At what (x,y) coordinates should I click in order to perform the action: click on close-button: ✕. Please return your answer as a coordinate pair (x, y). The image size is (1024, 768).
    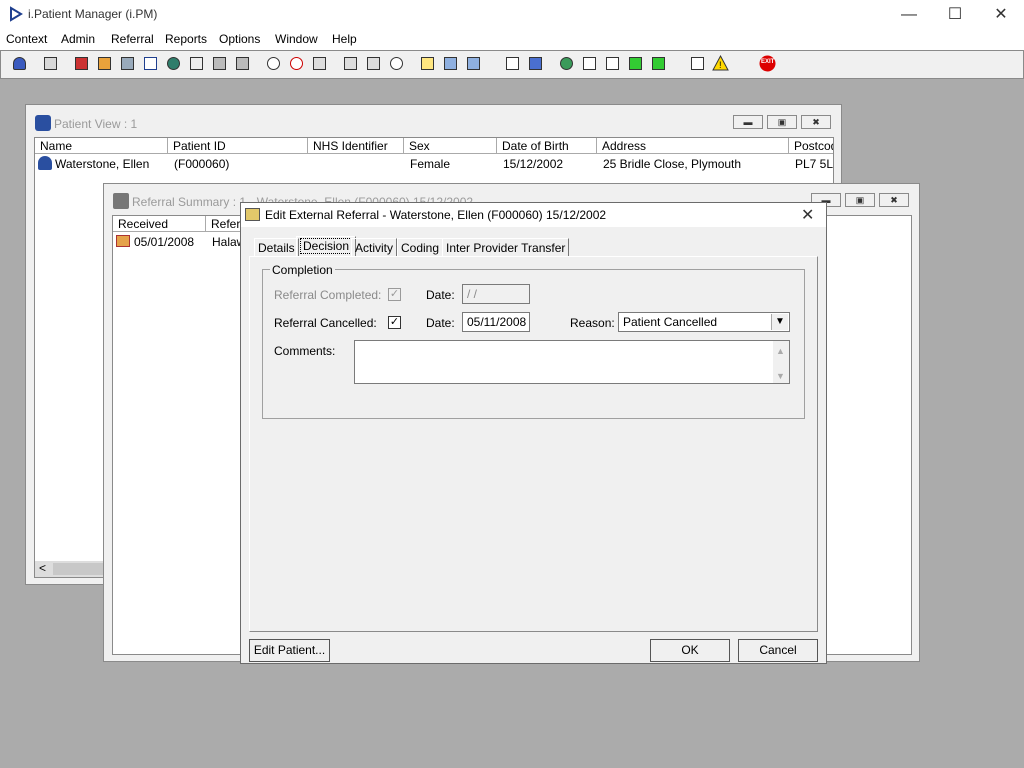
    Looking at the image, I should click on (1001, 15).